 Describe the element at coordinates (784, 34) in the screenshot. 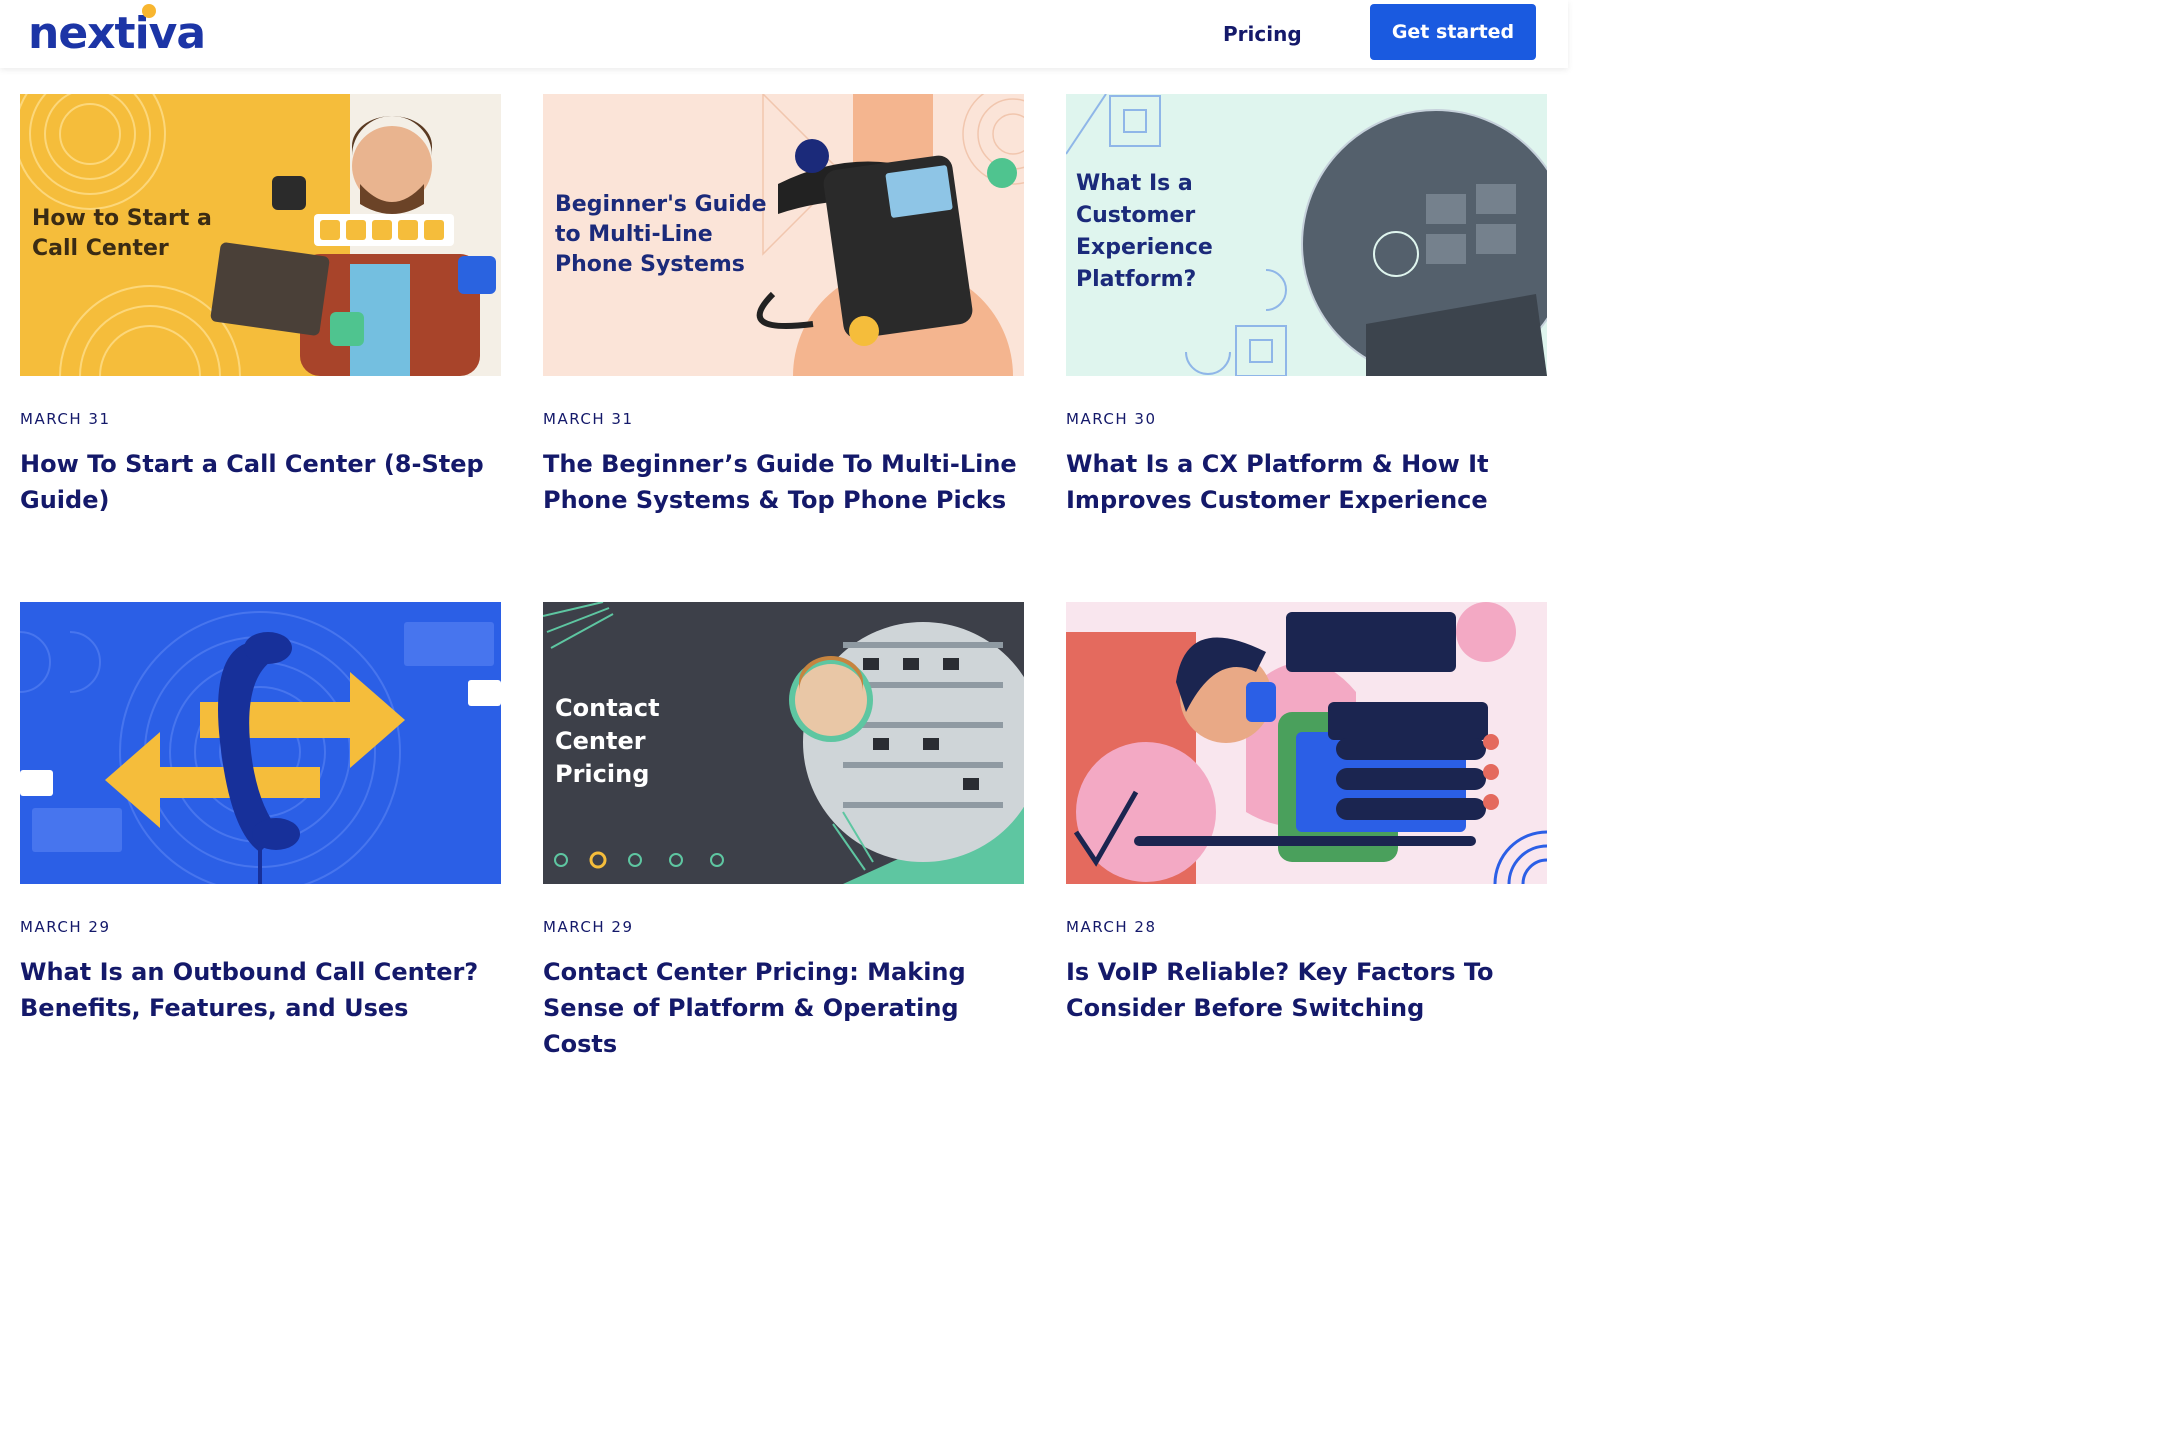

I see `site-header: nextiva Pricing Get started` at that location.